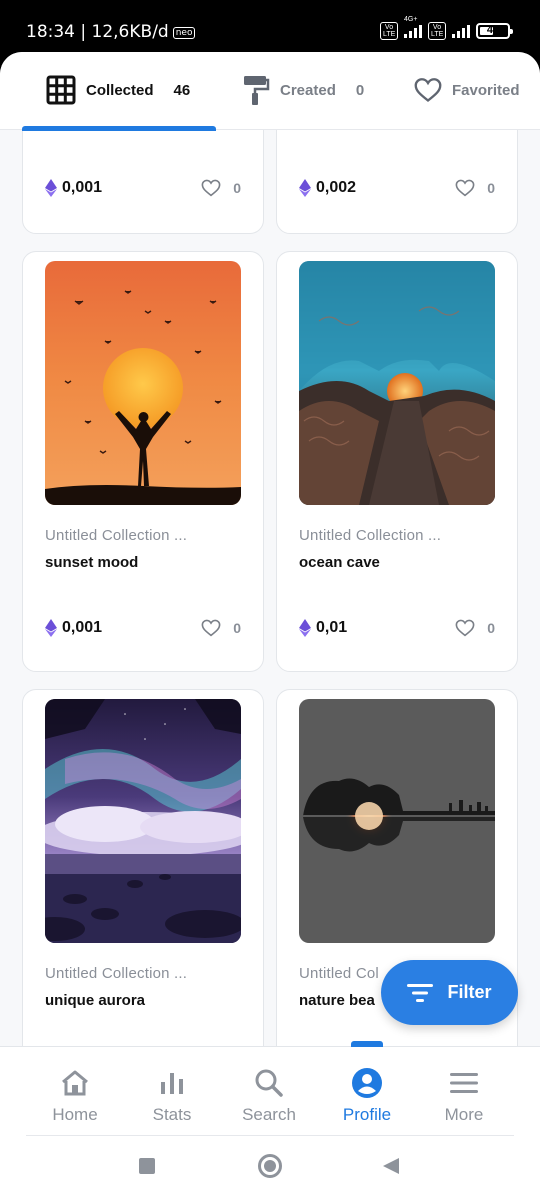 The image size is (540, 1200). I want to click on back-button, so click(391, 1166).